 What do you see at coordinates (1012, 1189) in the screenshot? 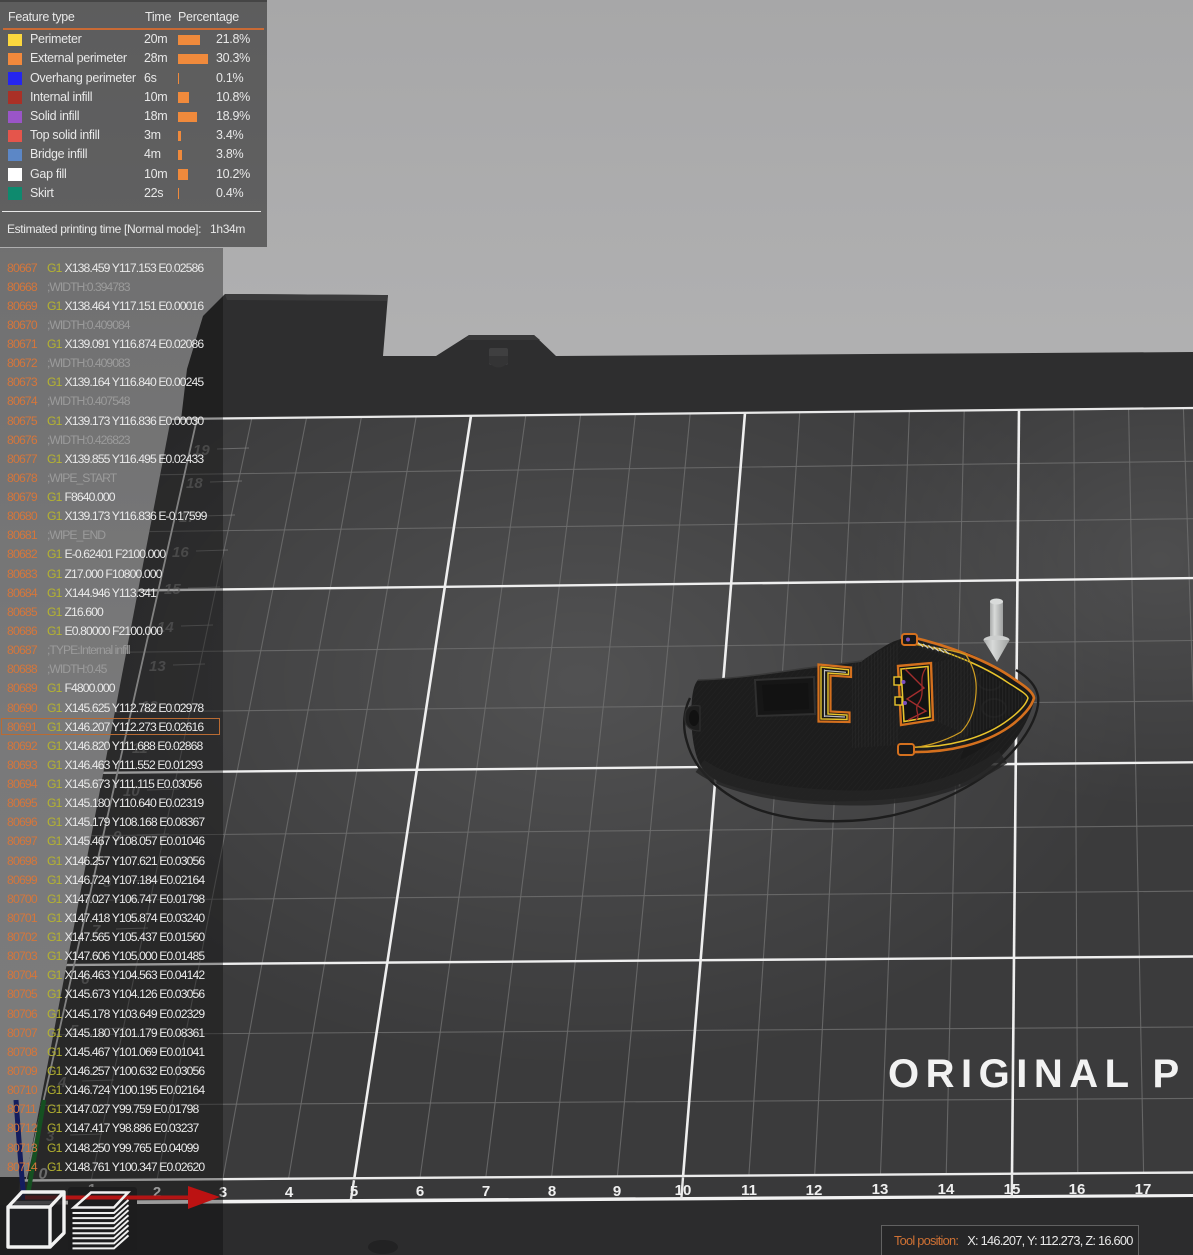
I see `svg-text: 15` at bounding box center [1012, 1189].